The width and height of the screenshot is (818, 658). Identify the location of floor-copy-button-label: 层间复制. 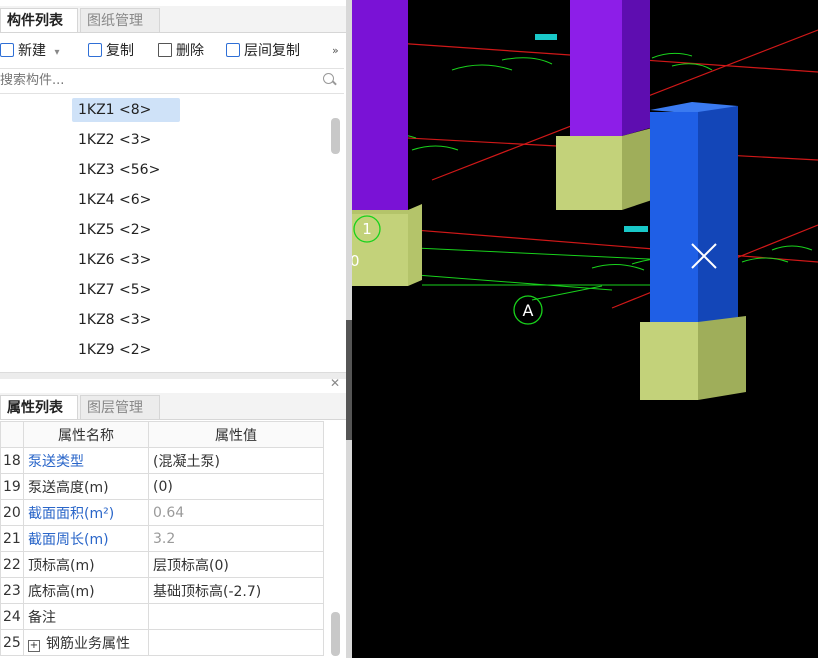
(272, 51).